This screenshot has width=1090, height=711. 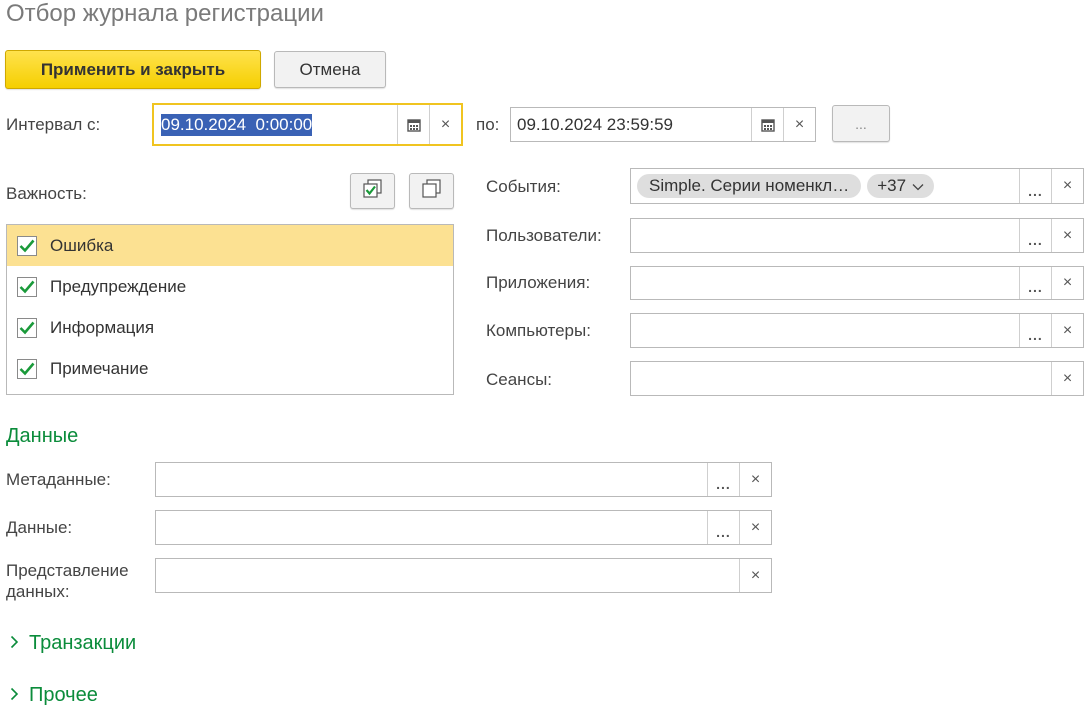 What do you see at coordinates (53, 124) in the screenshot?
I see `interval-from-label: Интервал с:` at bounding box center [53, 124].